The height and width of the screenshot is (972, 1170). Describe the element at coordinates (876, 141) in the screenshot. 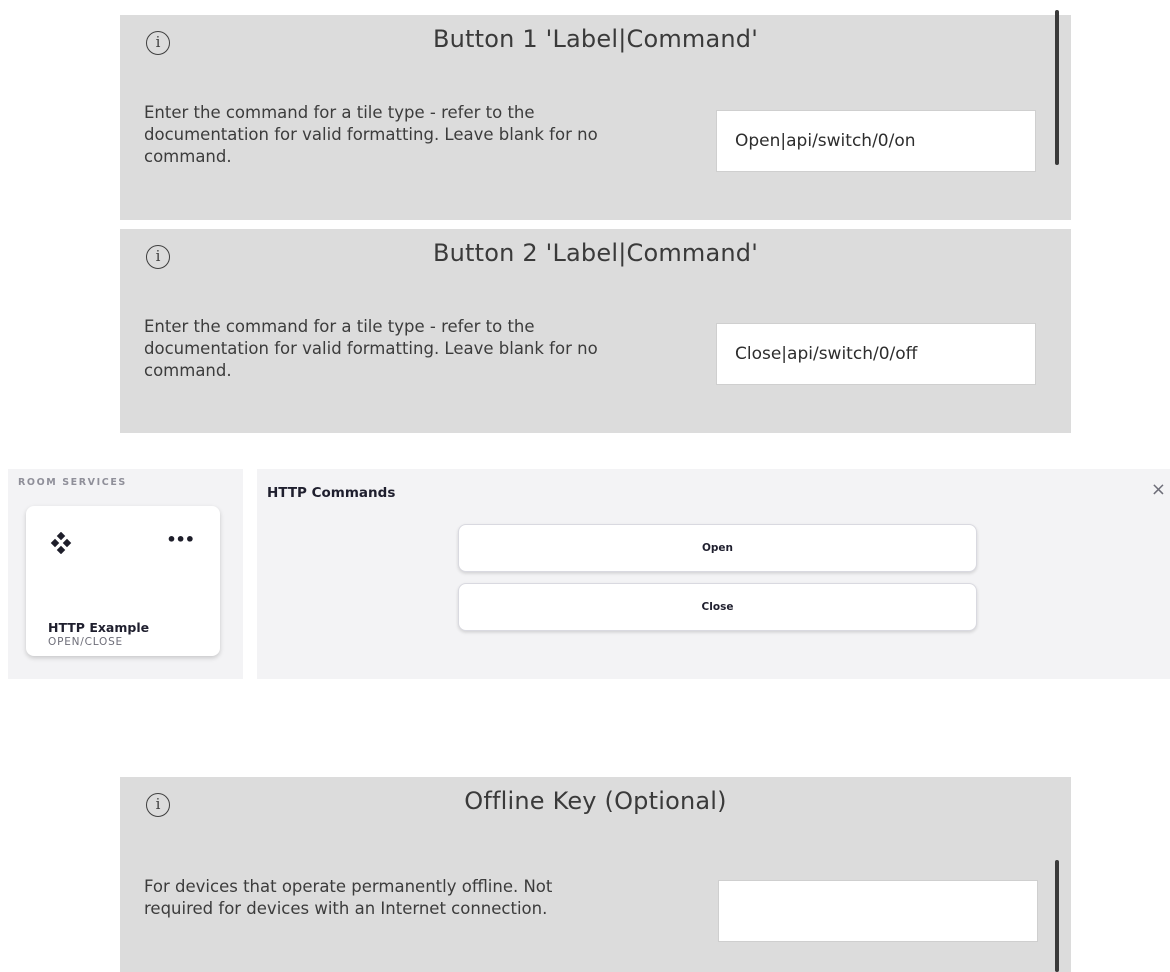

I see `button1-command-input: Open|api/switch/0/on` at that location.